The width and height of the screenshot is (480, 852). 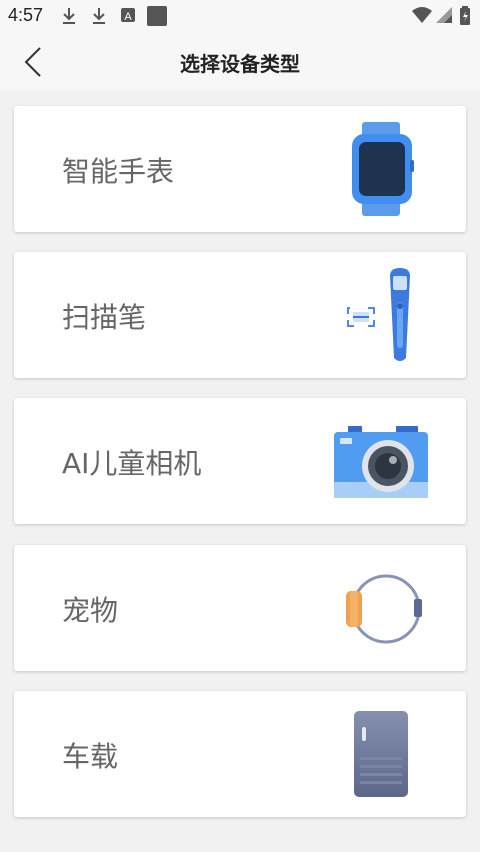 I want to click on svg-text: A, so click(x=128, y=17).